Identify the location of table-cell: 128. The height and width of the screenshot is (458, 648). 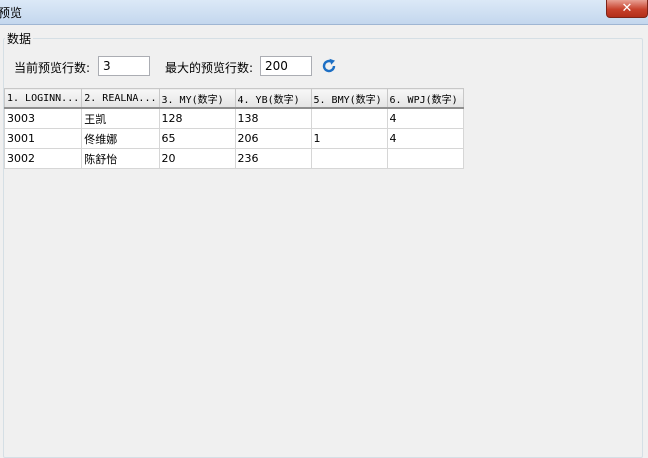
(197, 118).